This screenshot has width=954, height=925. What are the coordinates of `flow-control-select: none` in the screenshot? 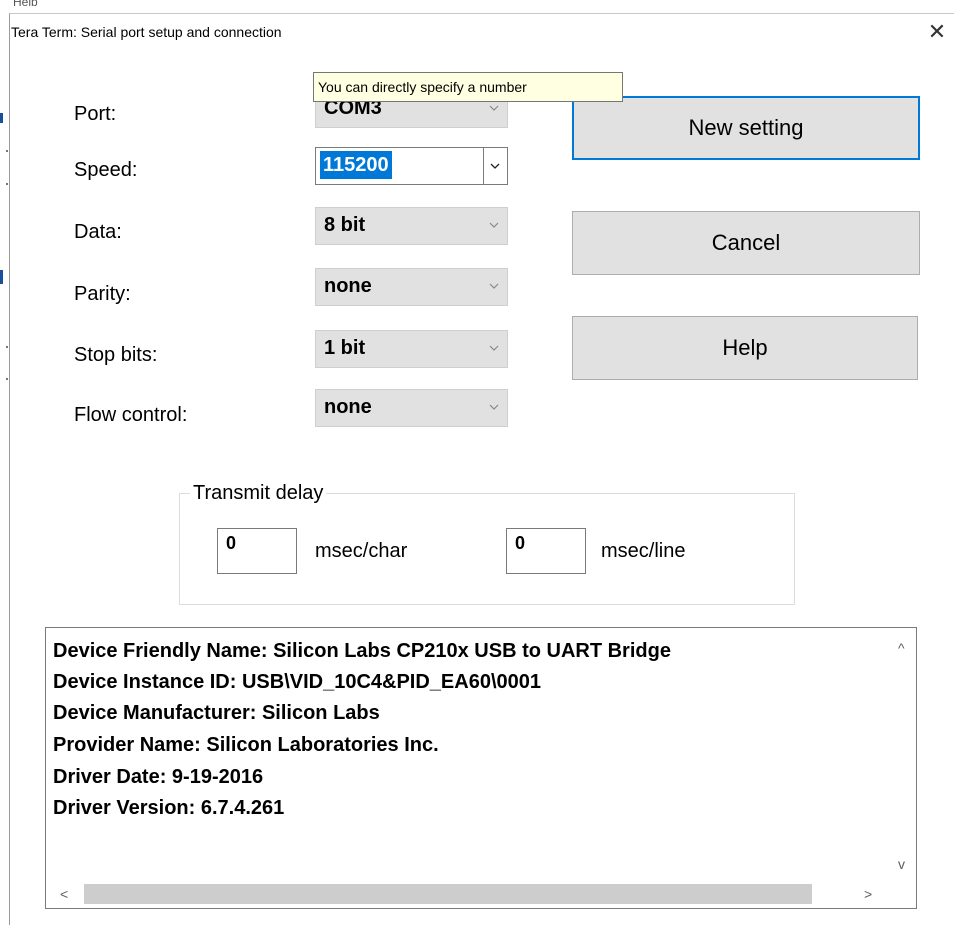 It's located at (411, 408).